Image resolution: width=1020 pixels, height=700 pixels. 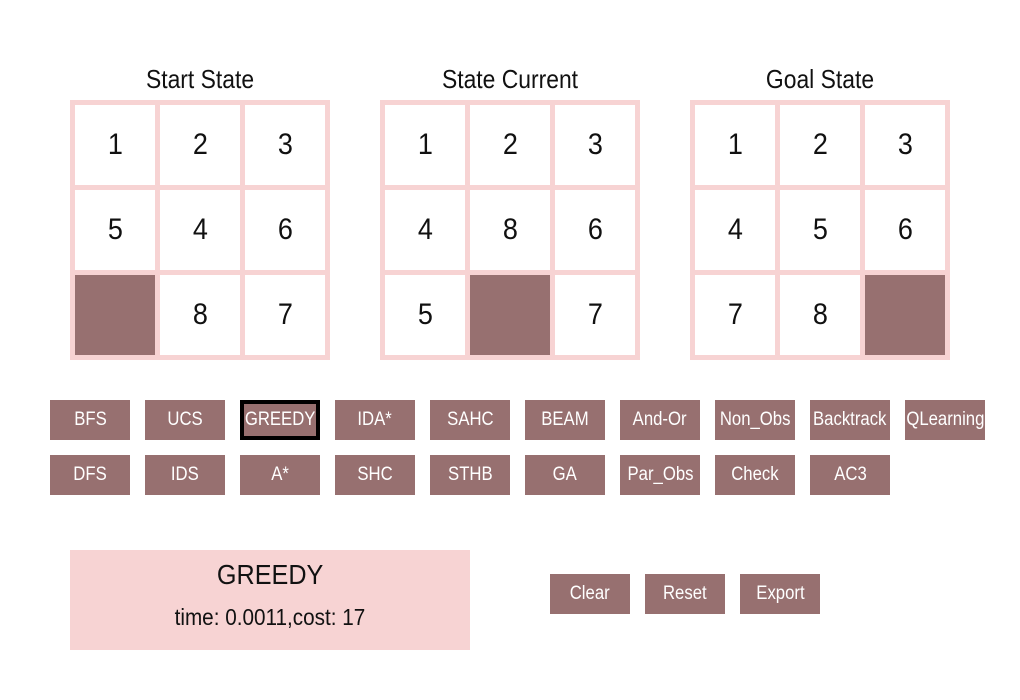 What do you see at coordinates (510, 79) in the screenshot?
I see `current-state-title: State Current` at bounding box center [510, 79].